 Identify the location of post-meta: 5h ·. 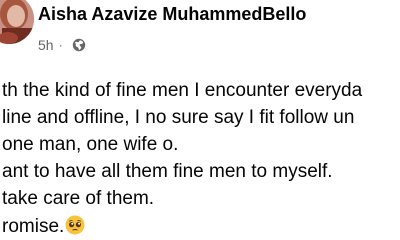
(62, 45).